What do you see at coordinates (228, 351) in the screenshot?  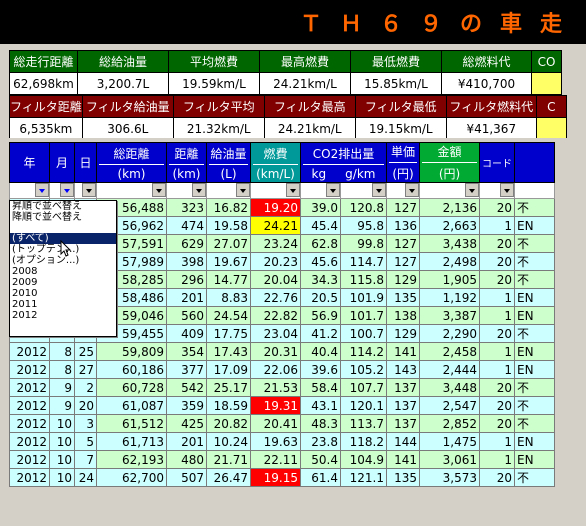 I see `cell-fuel: 17.43` at bounding box center [228, 351].